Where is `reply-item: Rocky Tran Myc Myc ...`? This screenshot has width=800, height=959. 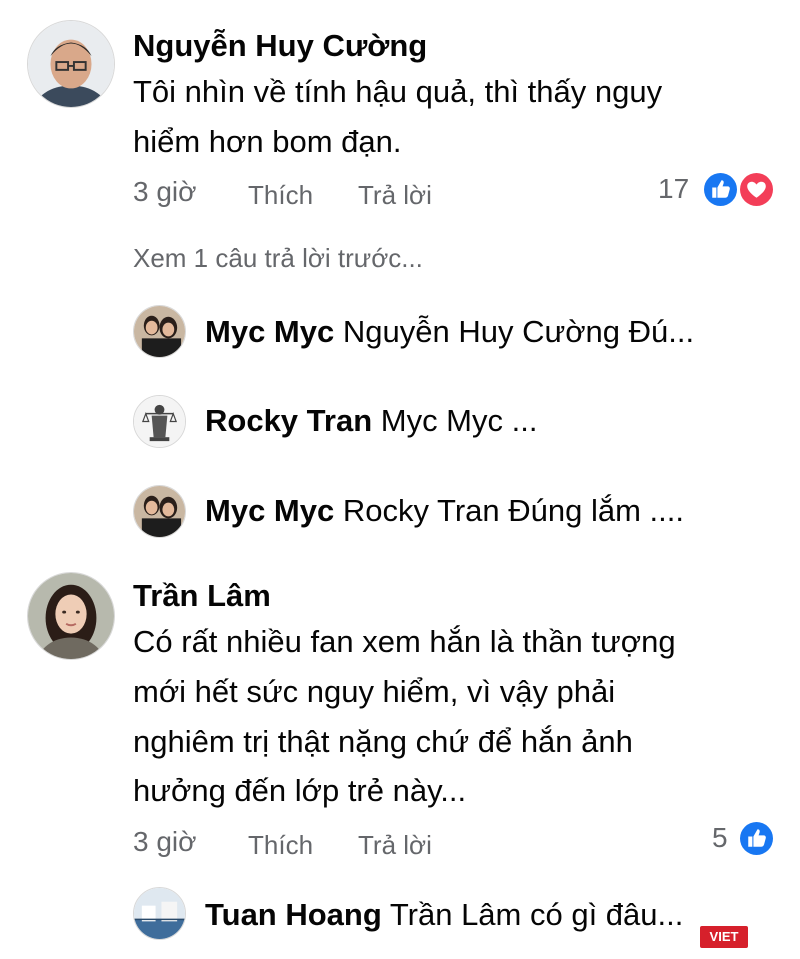 reply-item: Rocky Tran Myc Myc ... is located at coordinates (371, 421).